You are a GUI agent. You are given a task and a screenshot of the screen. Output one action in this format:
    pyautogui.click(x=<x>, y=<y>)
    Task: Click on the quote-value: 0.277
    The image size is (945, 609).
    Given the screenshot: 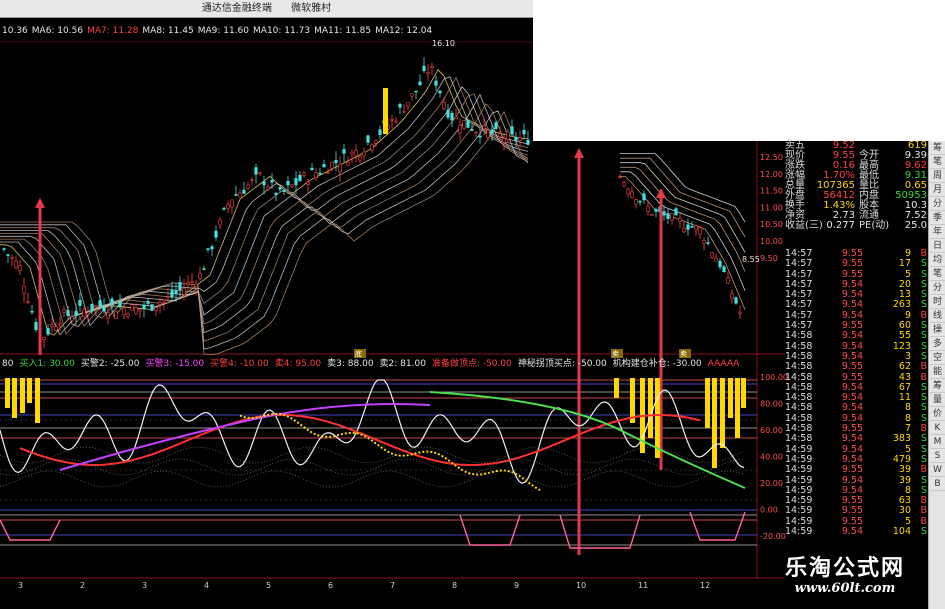 What is the action you would take?
    pyautogui.click(x=840, y=225)
    